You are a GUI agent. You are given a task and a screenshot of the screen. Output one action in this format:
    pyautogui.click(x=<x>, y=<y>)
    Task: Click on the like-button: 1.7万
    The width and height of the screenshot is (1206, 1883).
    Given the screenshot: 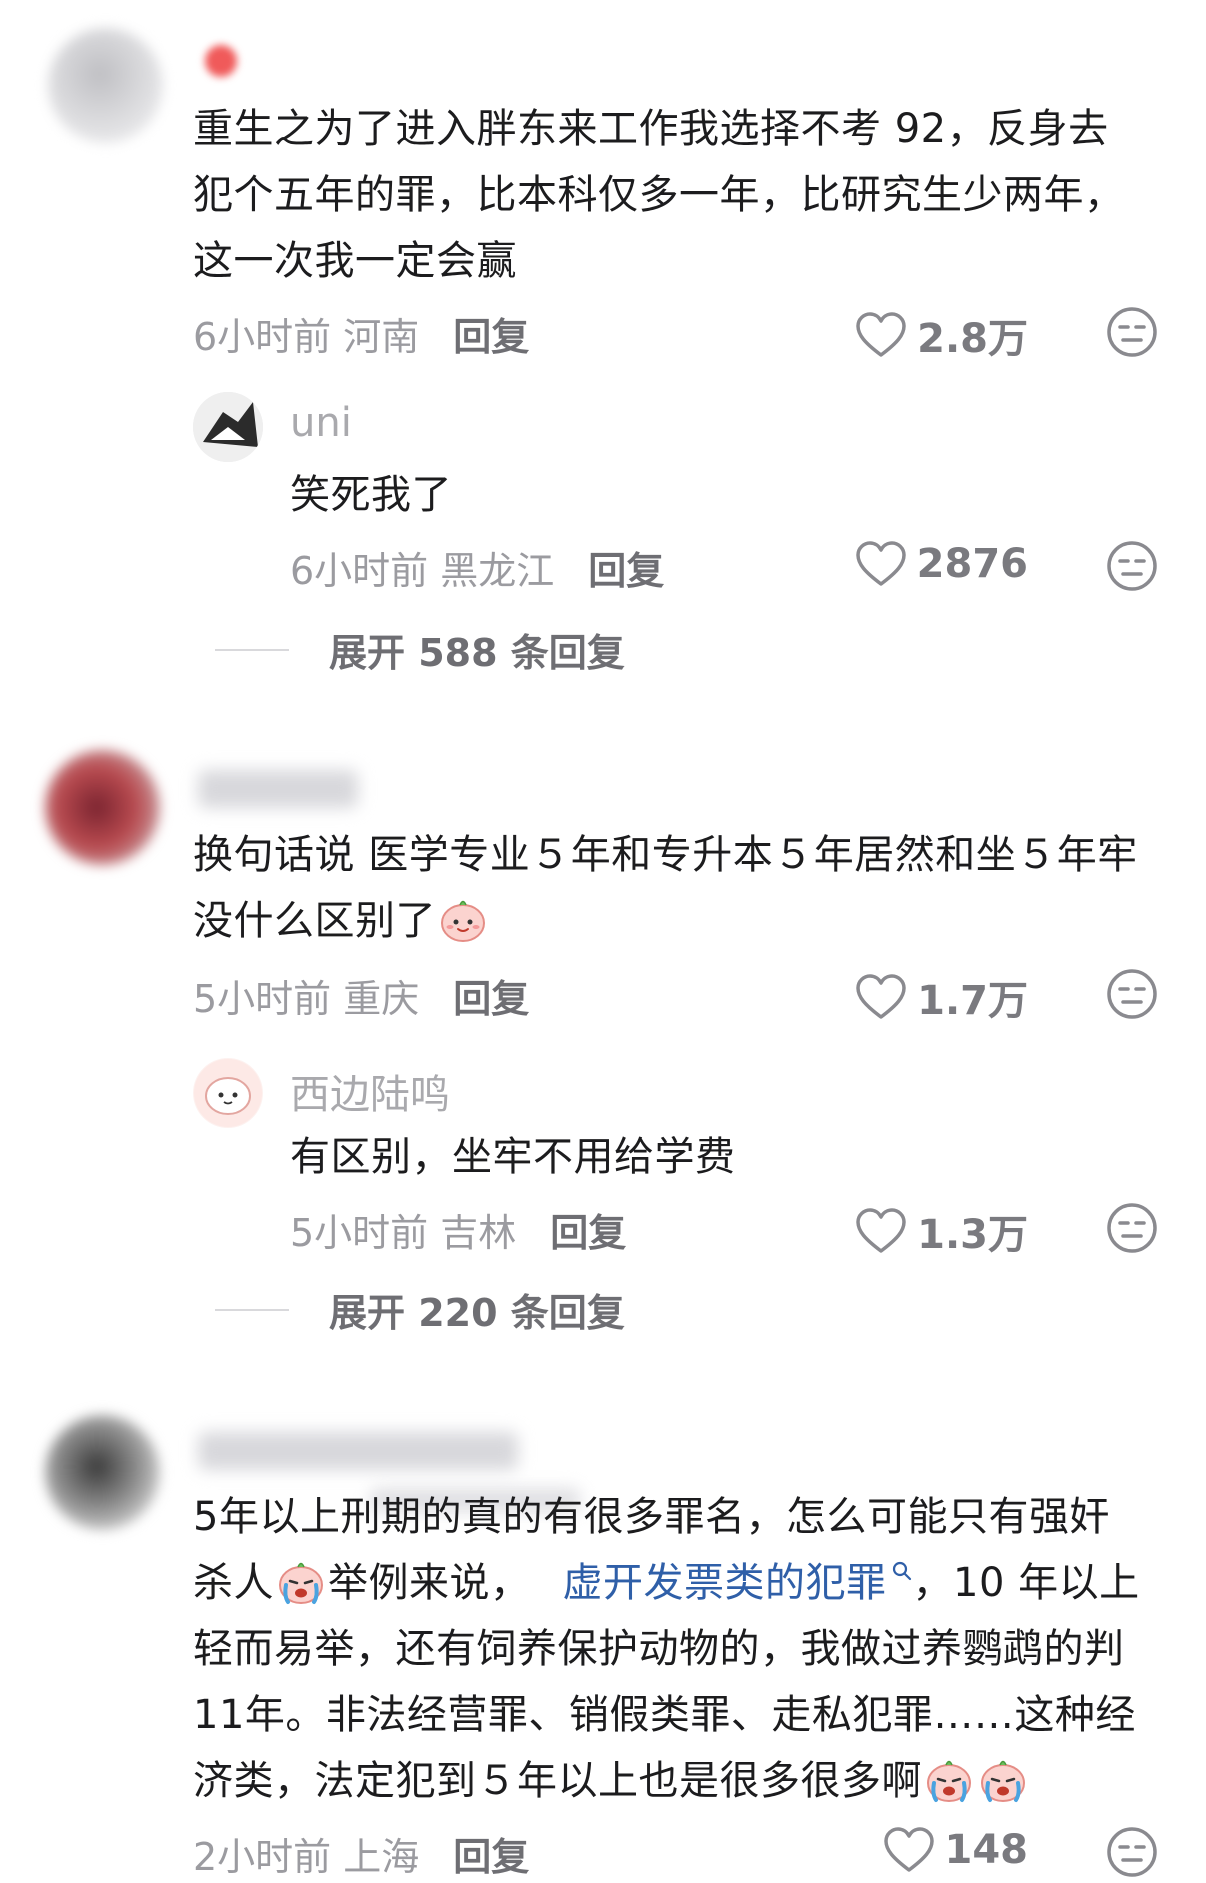 What is the action you would take?
    pyautogui.click(x=941, y=997)
    